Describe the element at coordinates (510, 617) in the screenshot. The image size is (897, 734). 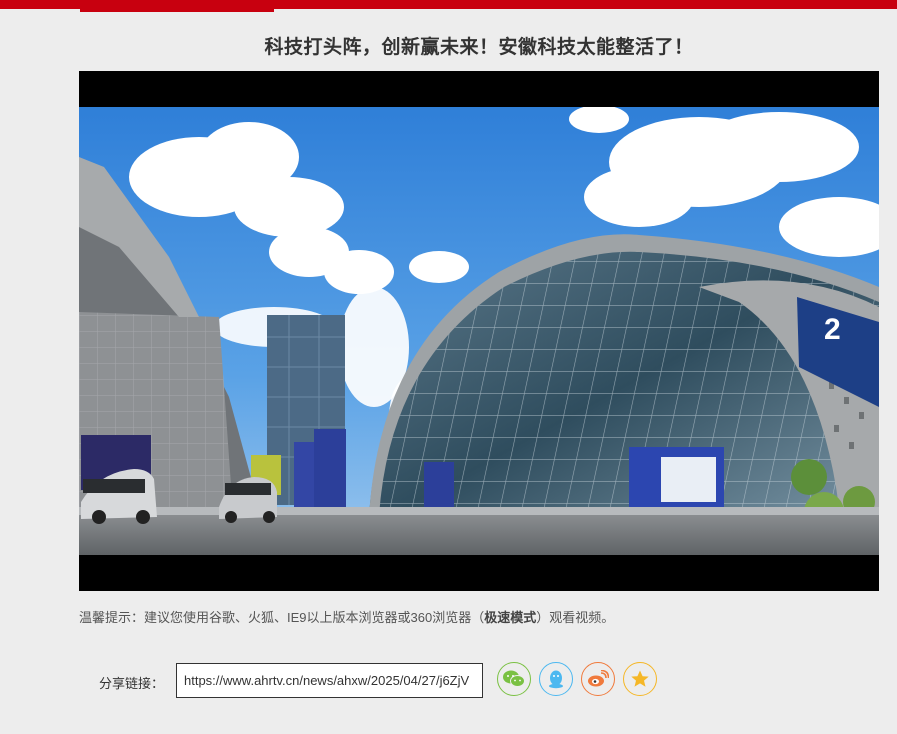
I see `tip-bold: 极速模式` at that location.